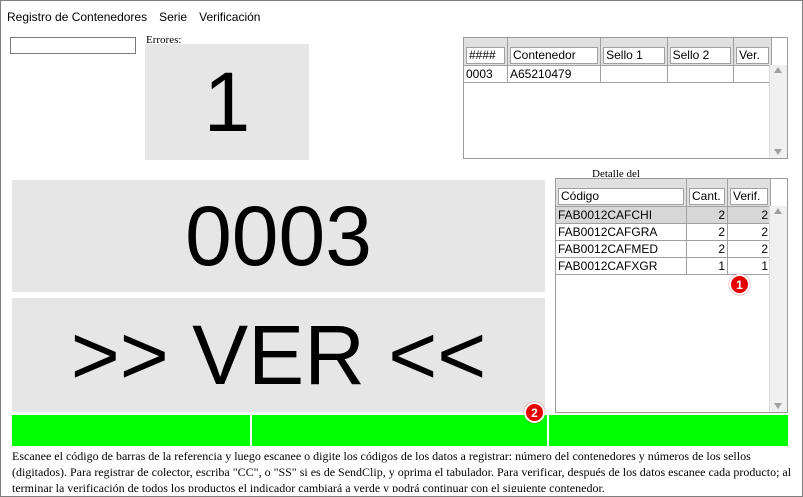 This screenshot has height=497, width=803. I want to click on column-header: ####, so click(486, 52).